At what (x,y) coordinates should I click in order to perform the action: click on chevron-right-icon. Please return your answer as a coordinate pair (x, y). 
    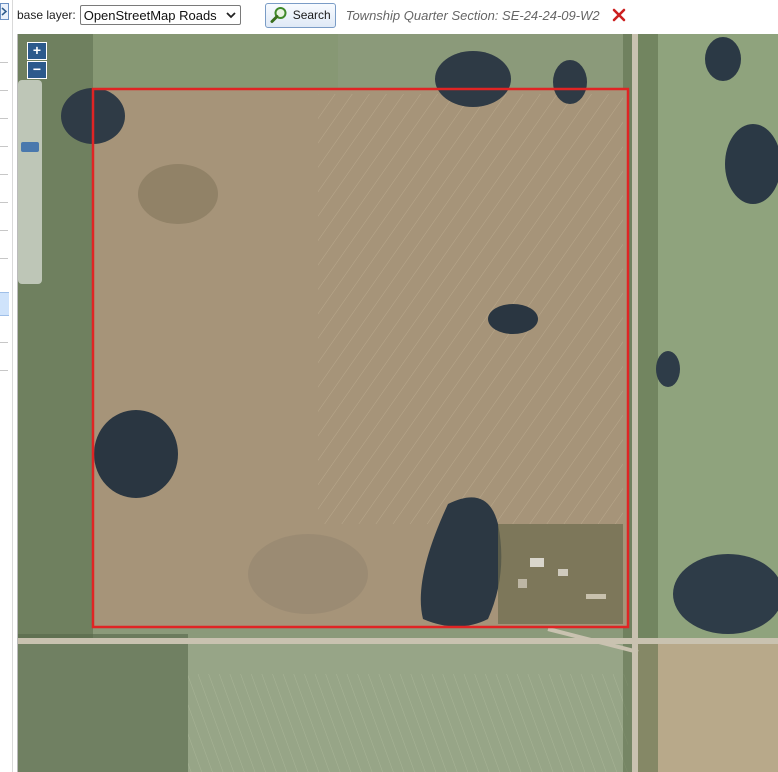
    Looking at the image, I should click on (4, 11).